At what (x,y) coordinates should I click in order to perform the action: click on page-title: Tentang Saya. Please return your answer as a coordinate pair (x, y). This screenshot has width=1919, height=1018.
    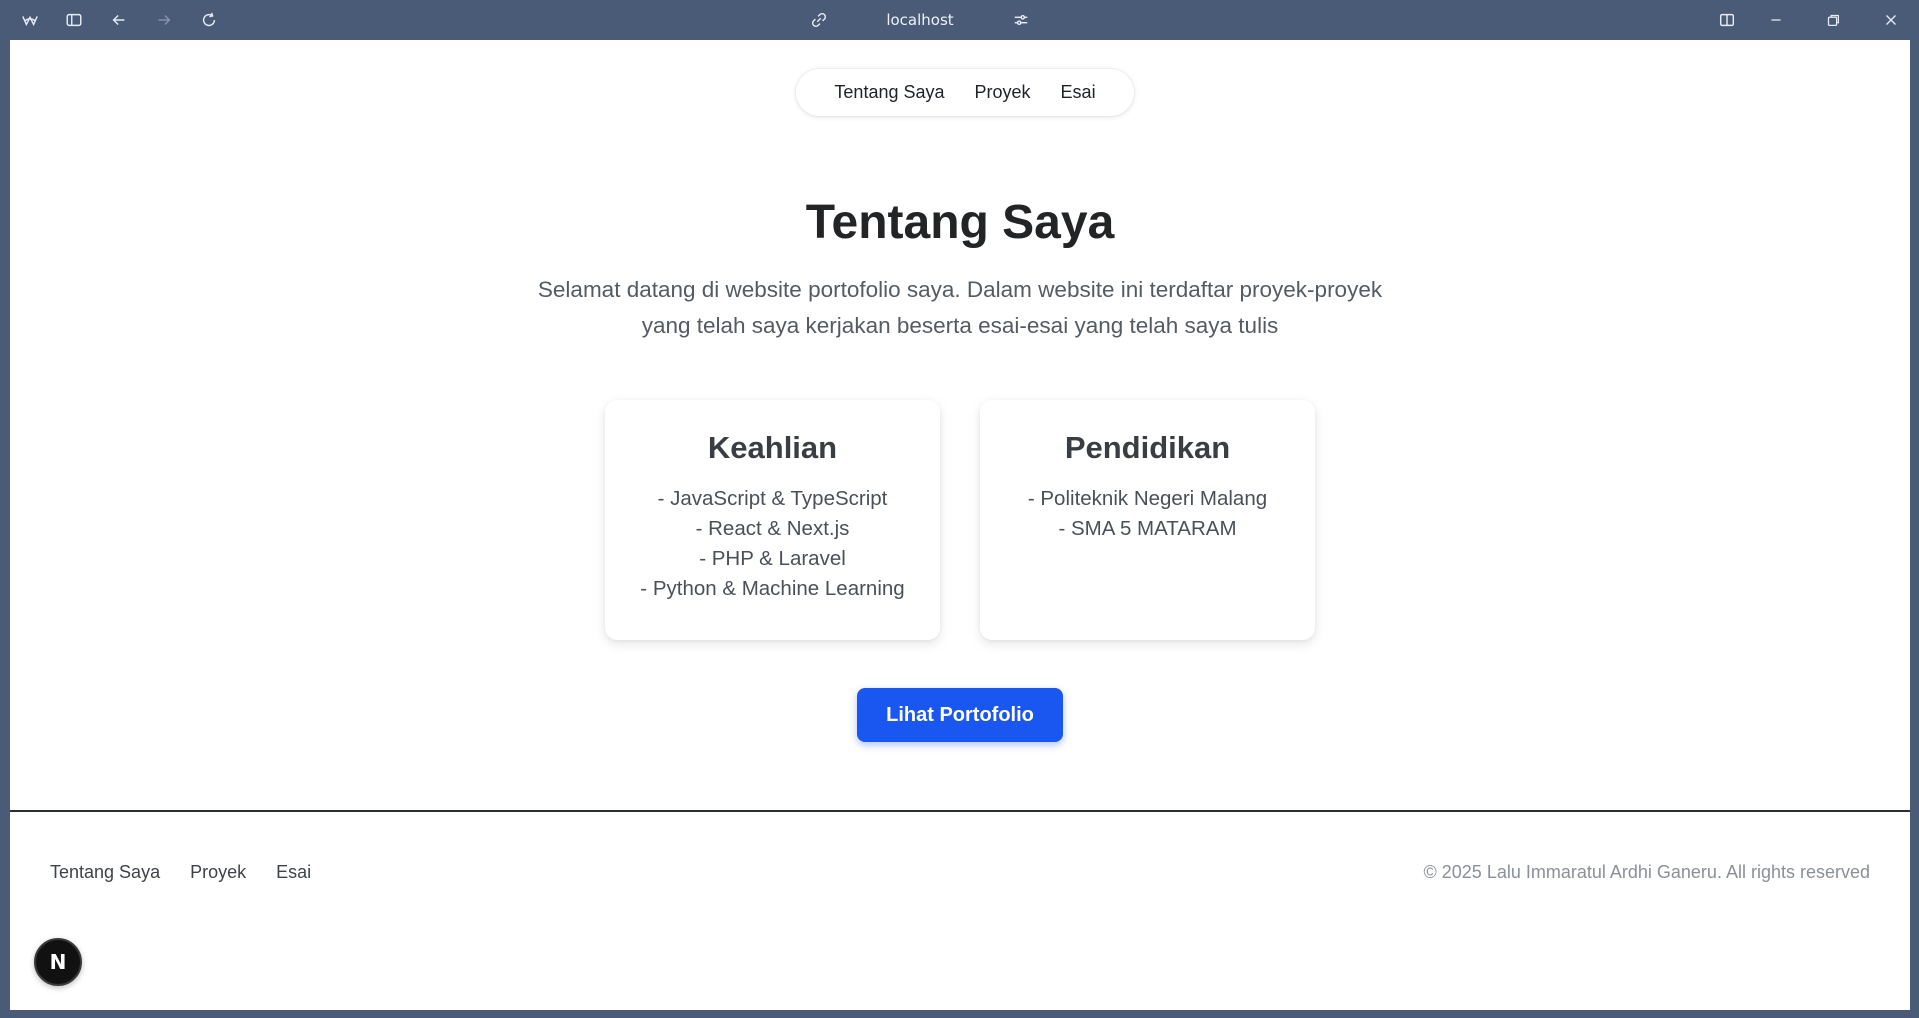
    Looking at the image, I should click on (960, 222).